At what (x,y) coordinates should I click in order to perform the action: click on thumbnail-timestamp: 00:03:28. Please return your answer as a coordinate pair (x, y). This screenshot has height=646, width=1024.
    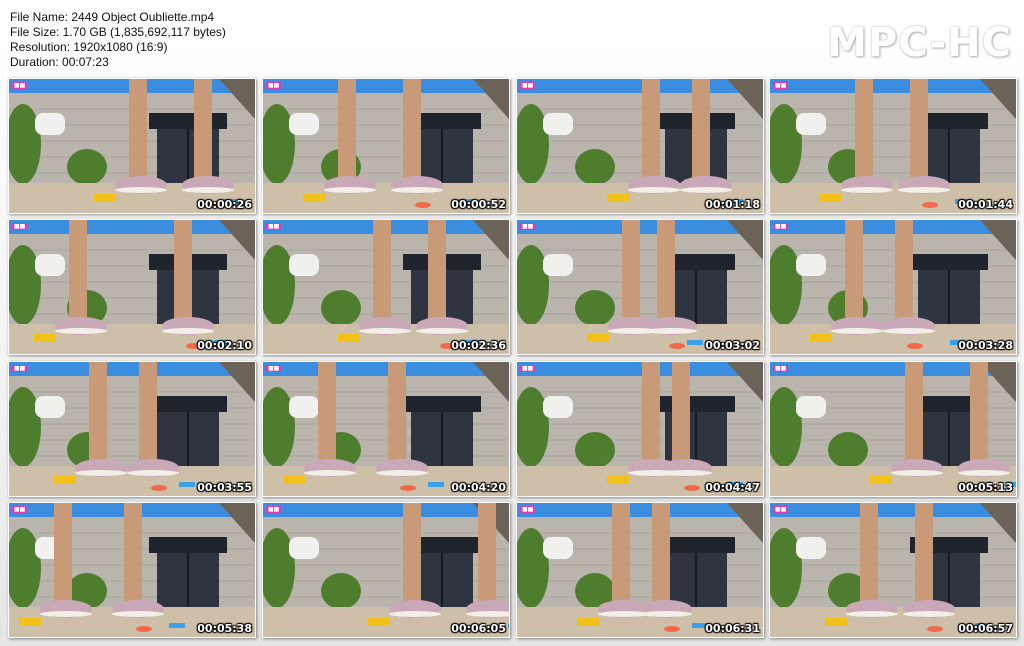
    Looking at the image, I should click on (985, 345).